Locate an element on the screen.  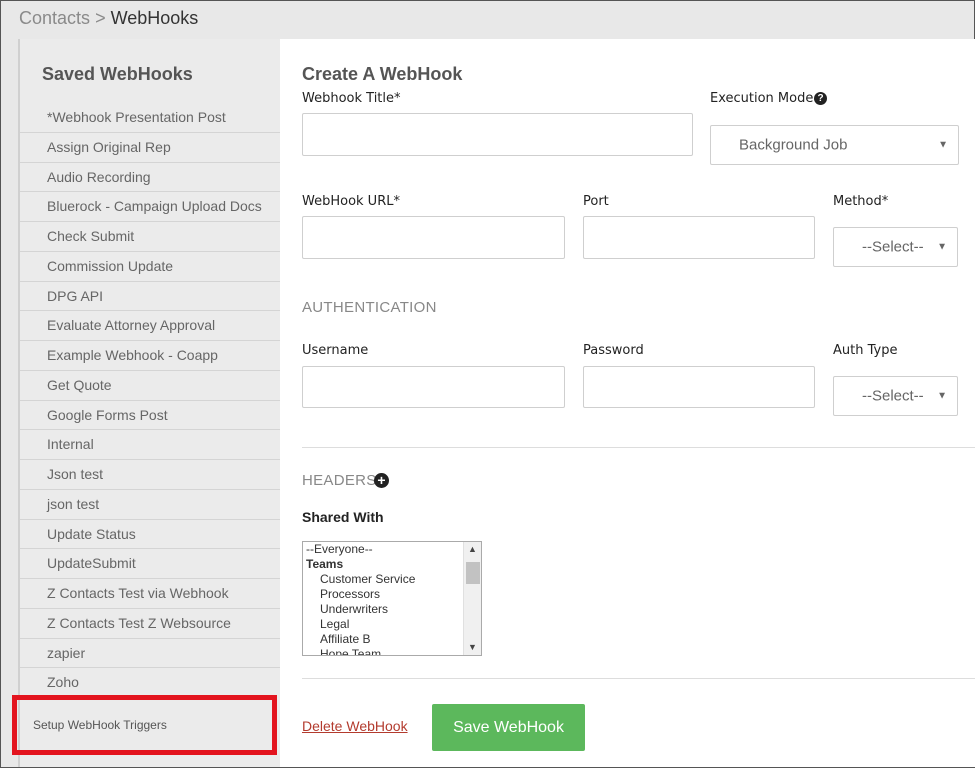
headers-heading: HEADERS is located at coordinates (339, 480).